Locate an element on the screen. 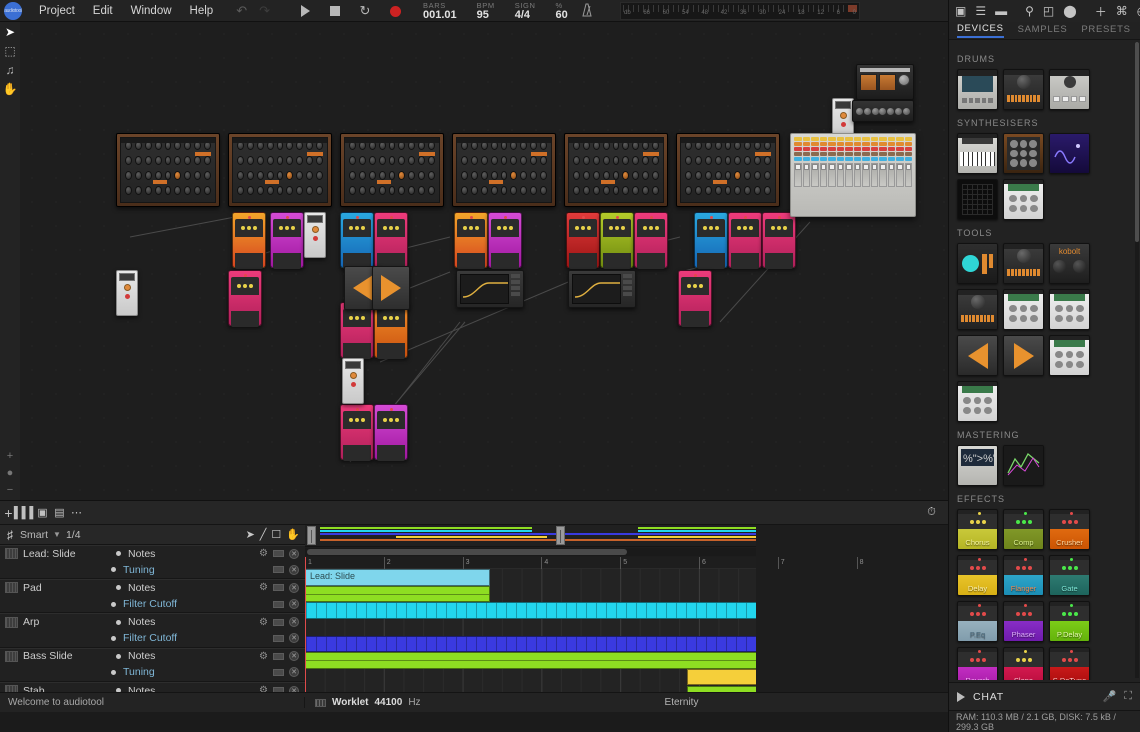 The height and width of the screenshot is (732, 1140). grid-icon: ♯ is located at coordinates (10, 535).